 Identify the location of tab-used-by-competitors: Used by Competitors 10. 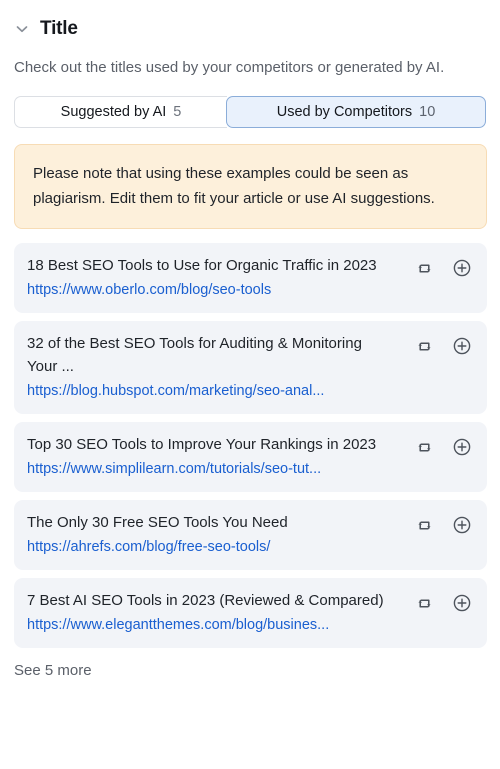
(356, 112).